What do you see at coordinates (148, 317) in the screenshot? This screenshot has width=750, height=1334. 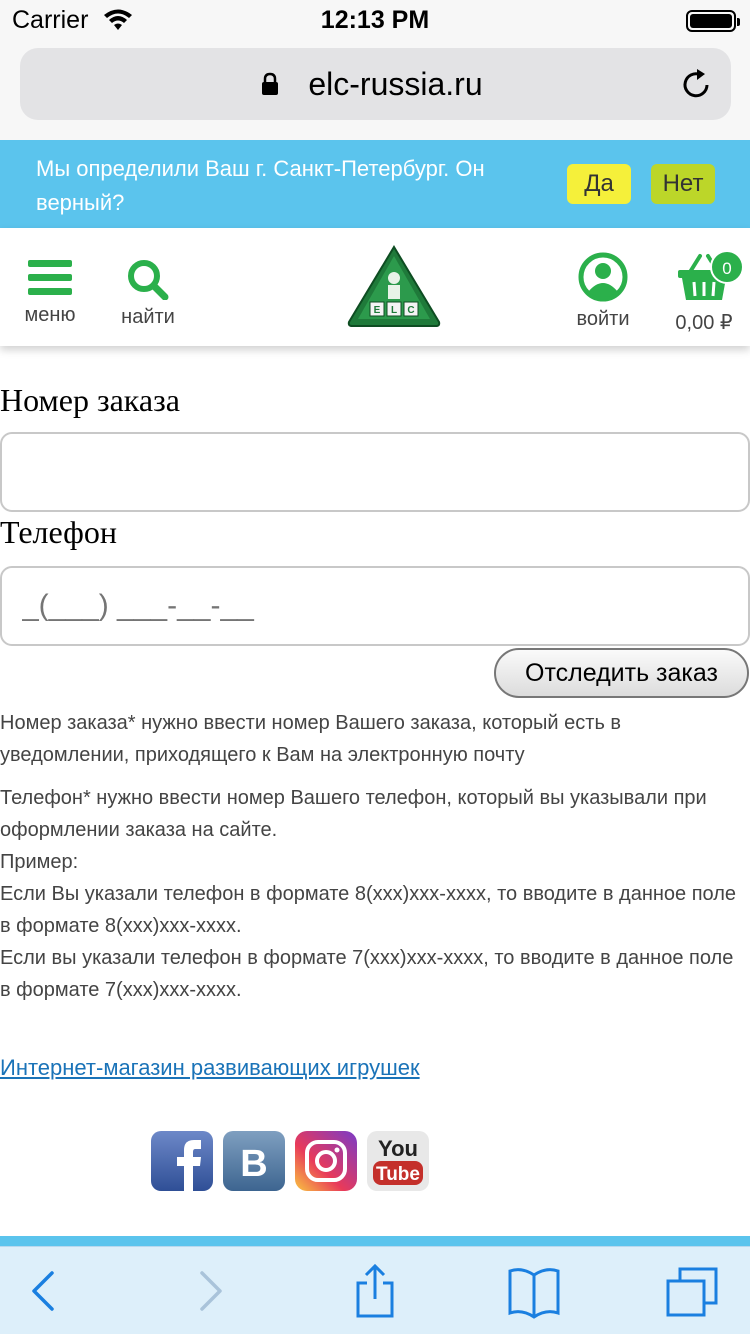 I see `search-label: найти` at bounding box center [148, 317].